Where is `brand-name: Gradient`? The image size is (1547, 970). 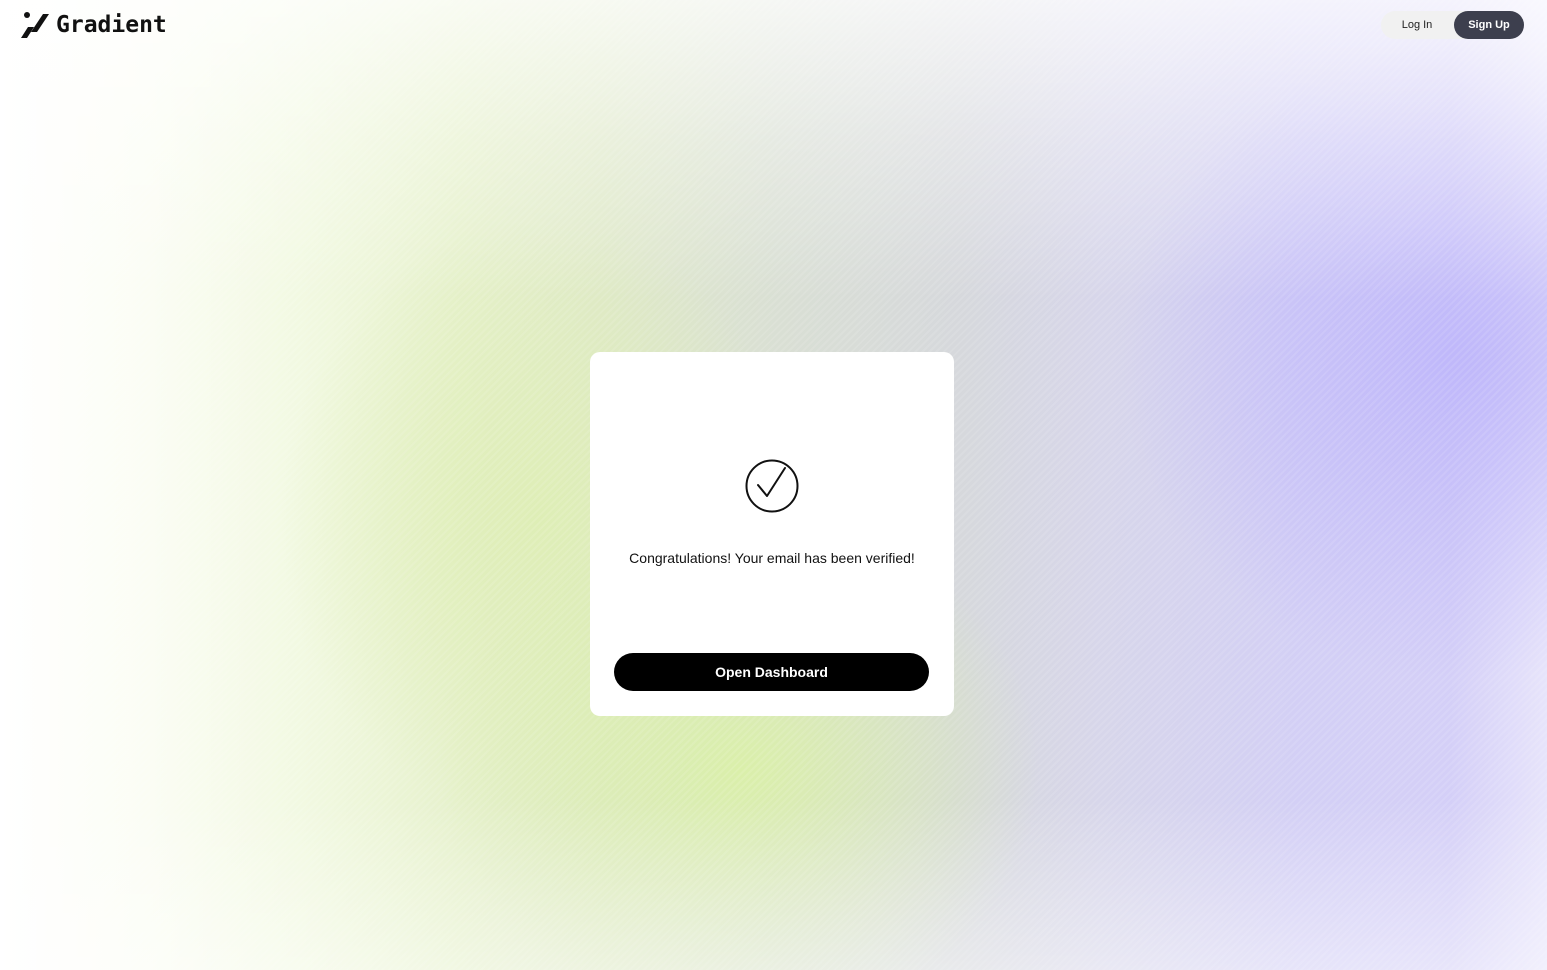 brand-name: Gradient is located at coordinates (111, 25).